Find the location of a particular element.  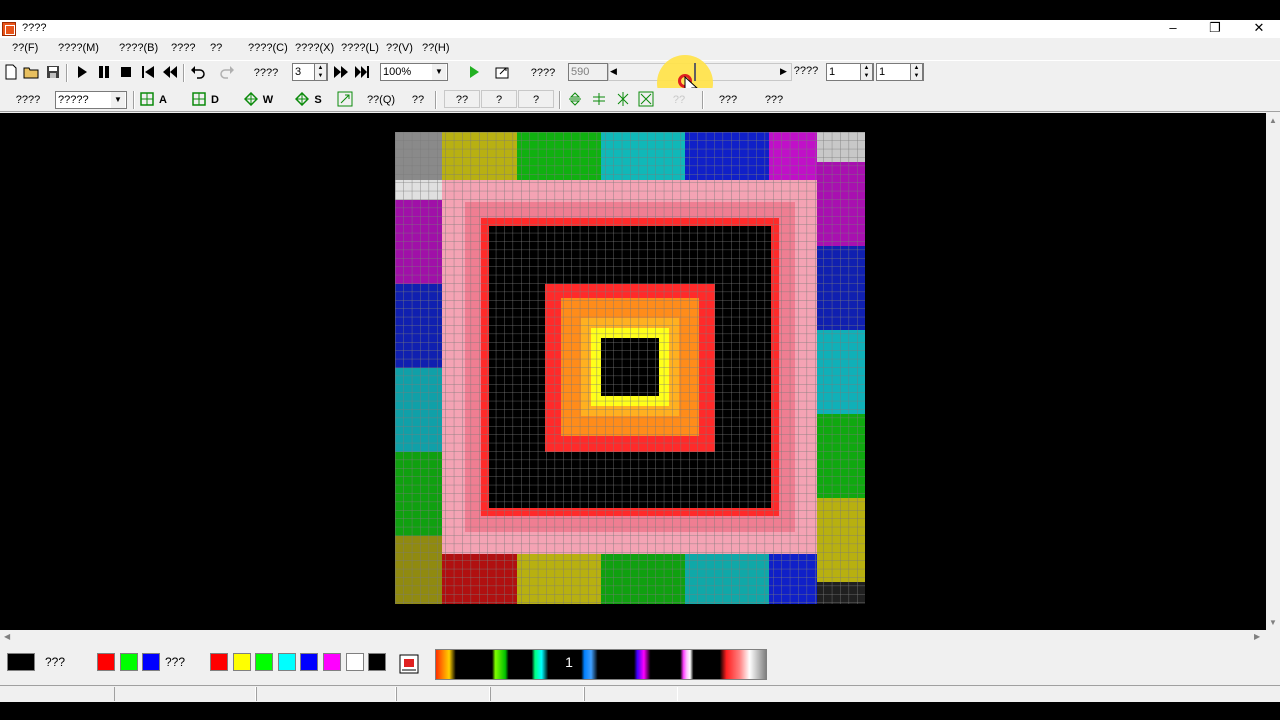

frame-spinner: ▲ ▼ is located at coordinates (320, 72).